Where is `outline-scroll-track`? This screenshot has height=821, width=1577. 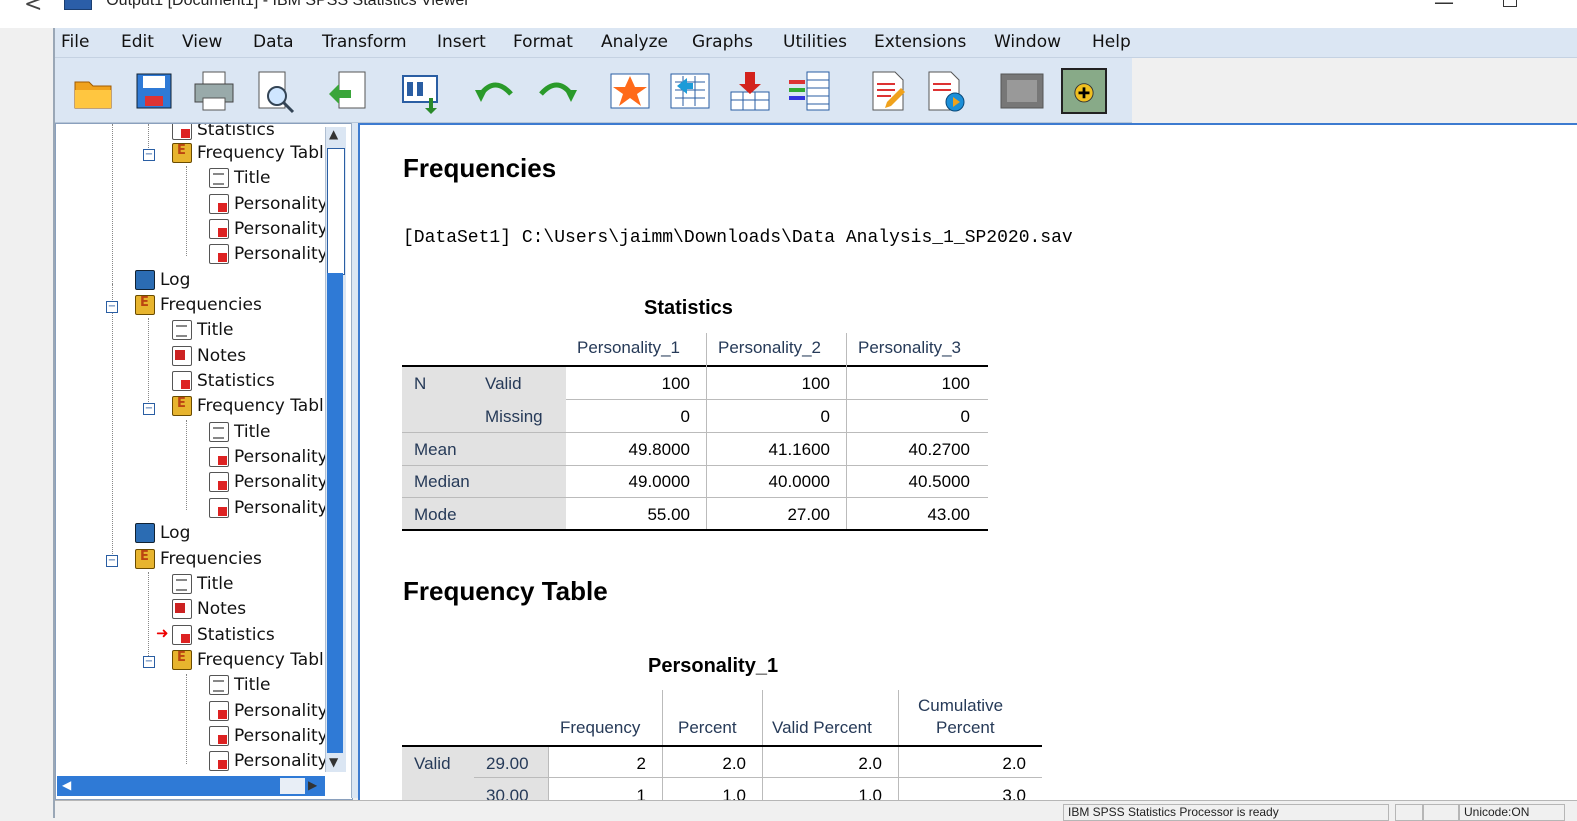
outline-scroll-track is located at coordinates (335, 513).